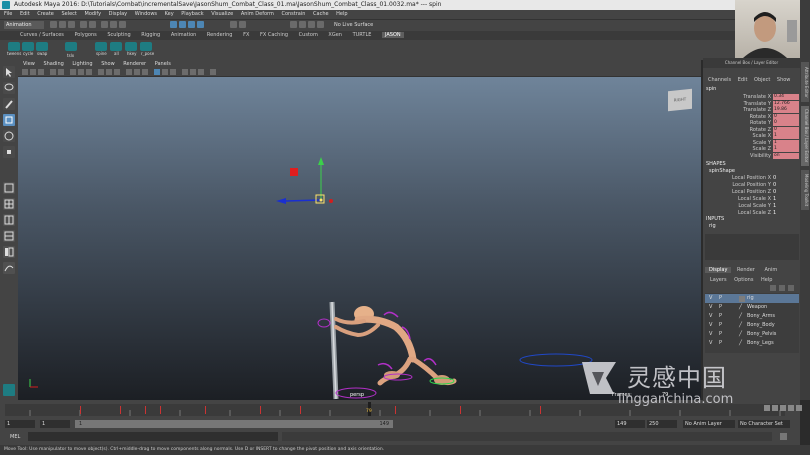  What do you see at coordinates (293, 24) in the screenshot?
I see `render-view-icon` at bounding box center [293, 24].